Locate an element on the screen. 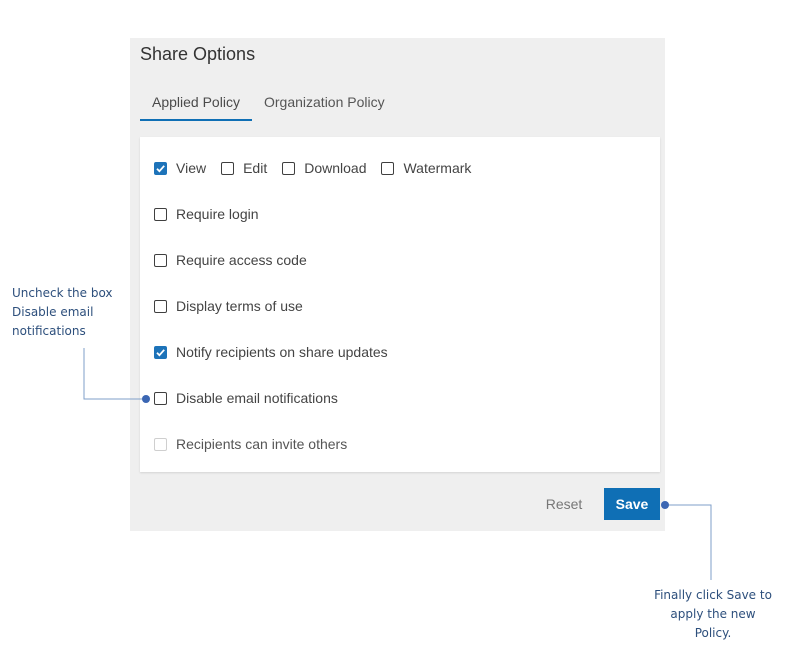 The width and height of the screenshot is (795, 657). require-login-checkbox is located at coordinates (160, 214).